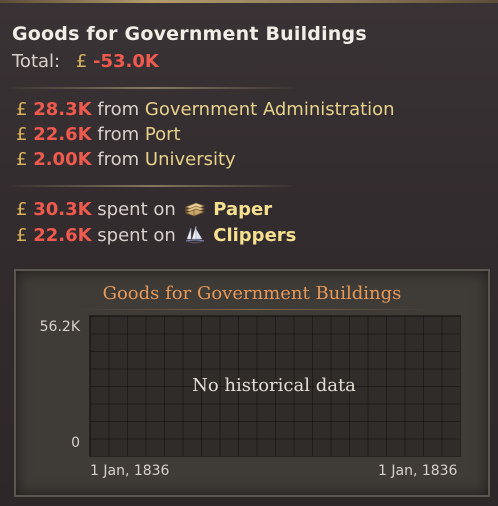 The height and width of the screenshot is (506, 498). I want to click on source-value: 2.00K, so click(62, 159).